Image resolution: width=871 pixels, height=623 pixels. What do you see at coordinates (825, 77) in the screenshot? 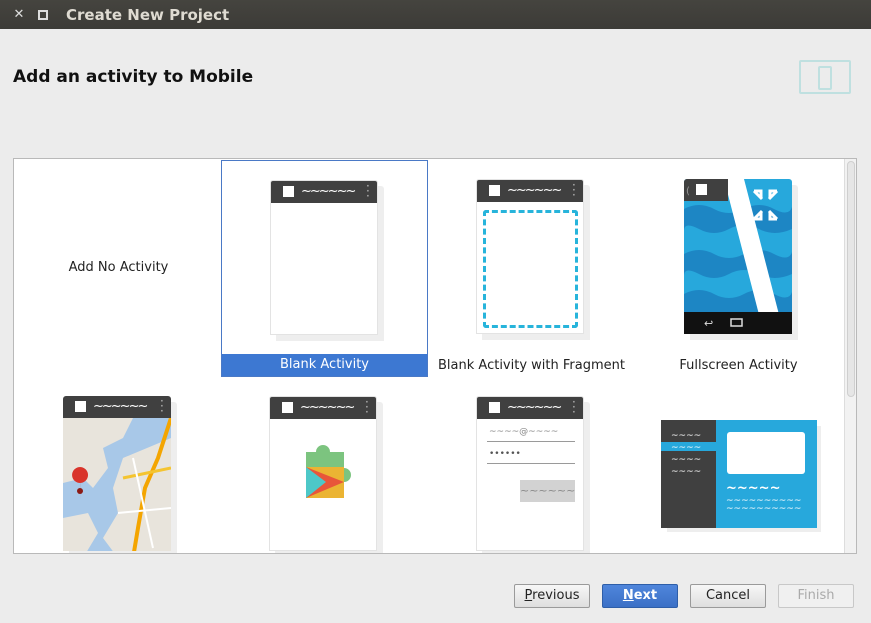
I see `mobile-device-icon` at bounding box center [825, 77].